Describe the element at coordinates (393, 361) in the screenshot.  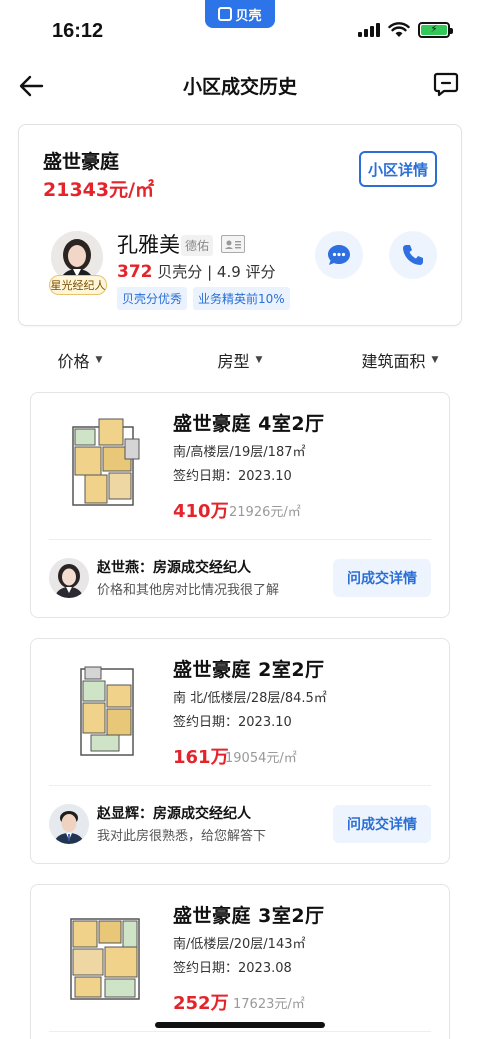
I see `filter-label: 建筑面积` at that location.